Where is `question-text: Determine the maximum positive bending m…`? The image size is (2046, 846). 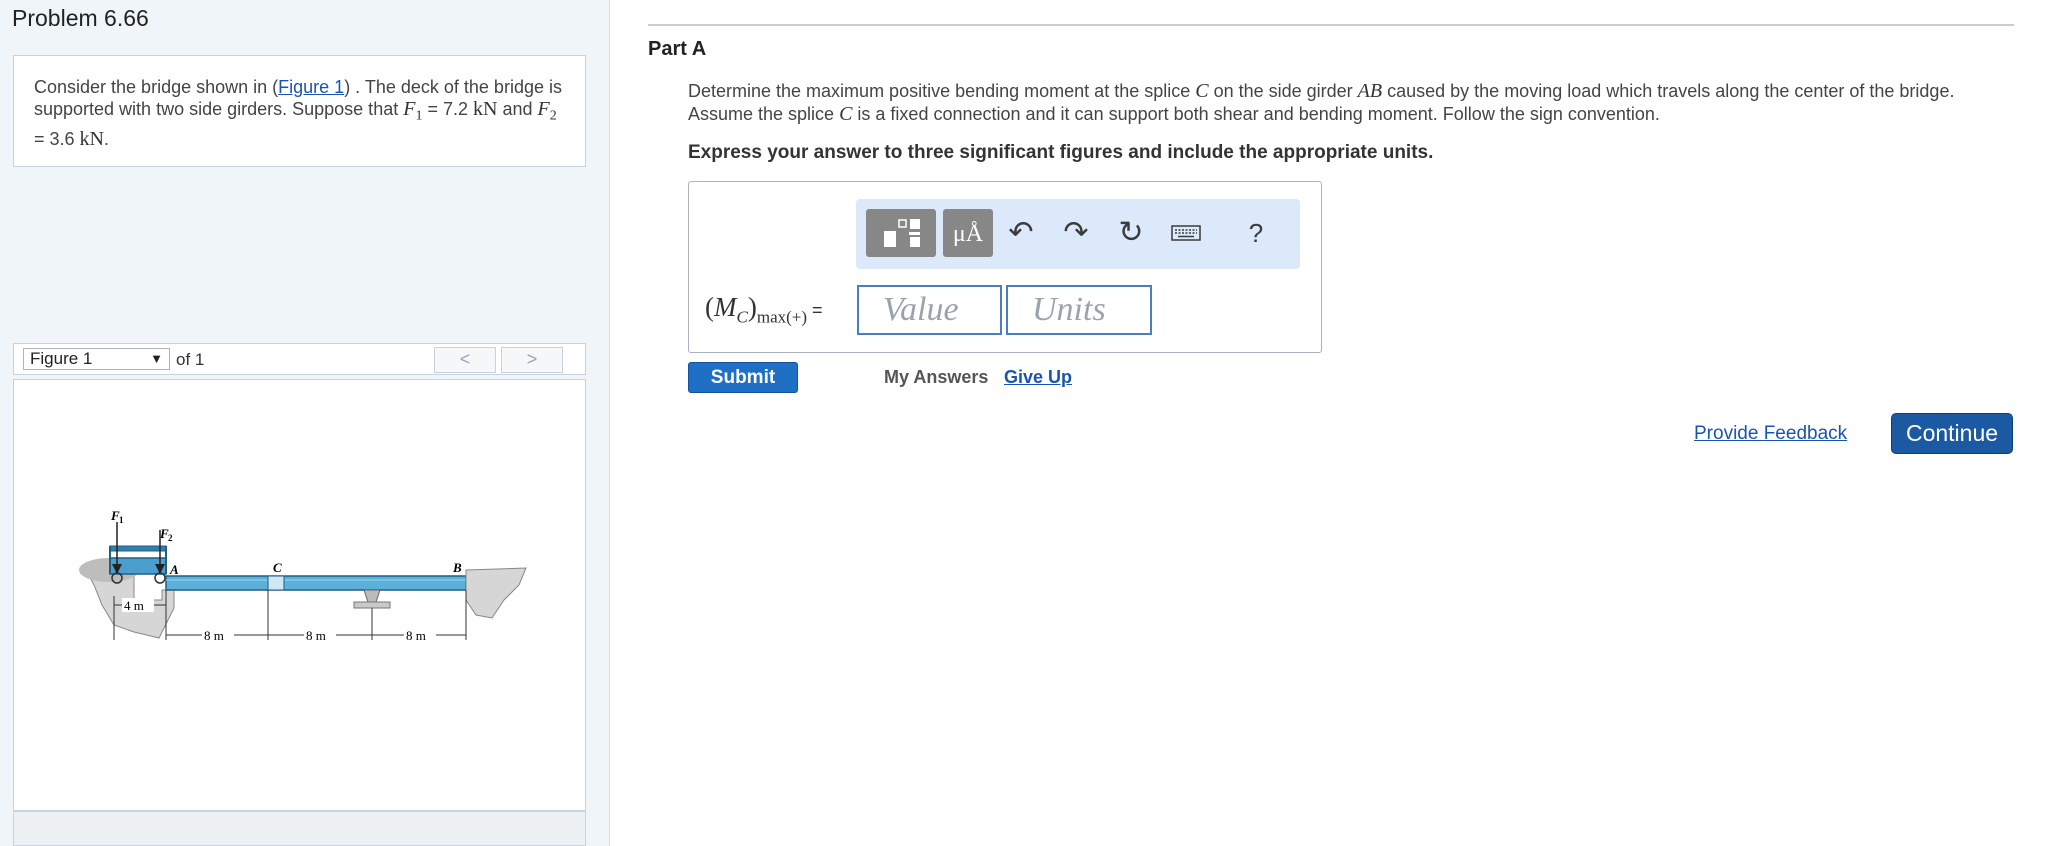
question-text: Determine the maximum positive bending m… is located at coordinates (1348, 103).